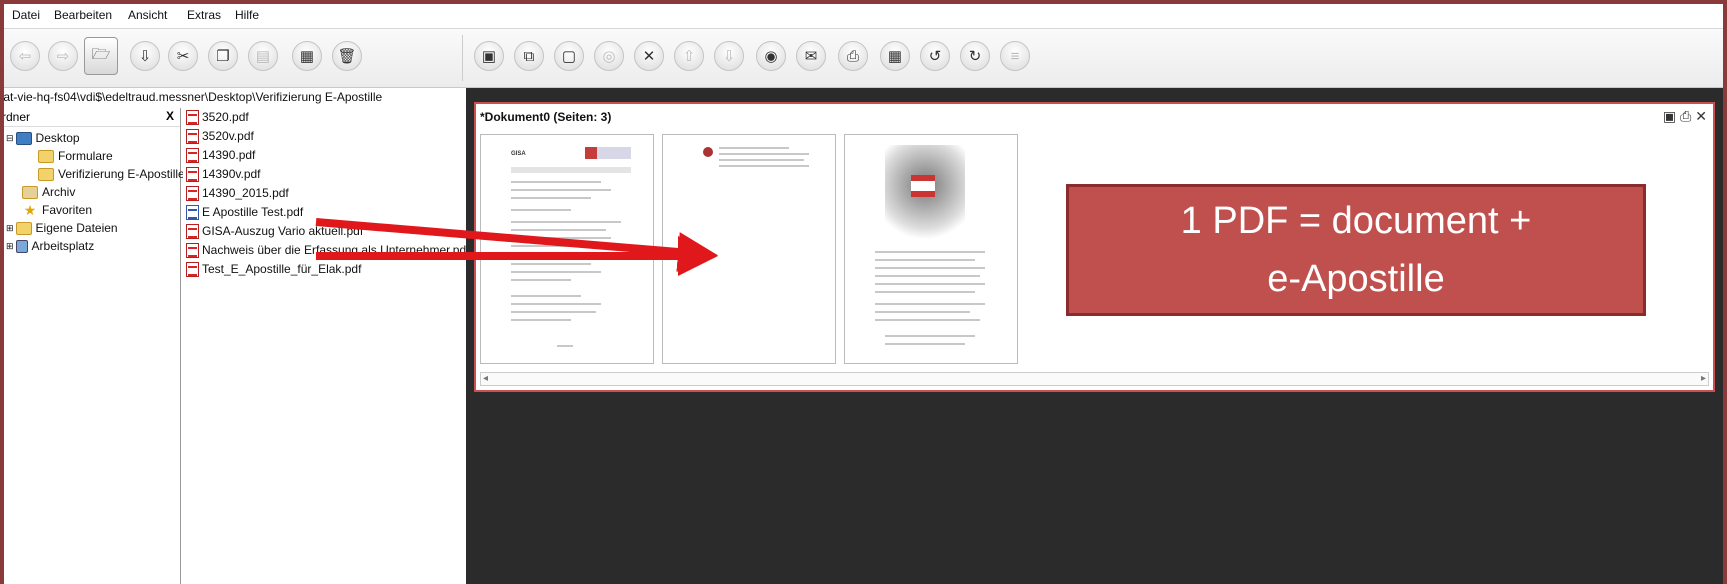 This screenshot has width=1727, height=584. I want to click on callout-line-1: 1 PDF = document +, so click(1356, 221).